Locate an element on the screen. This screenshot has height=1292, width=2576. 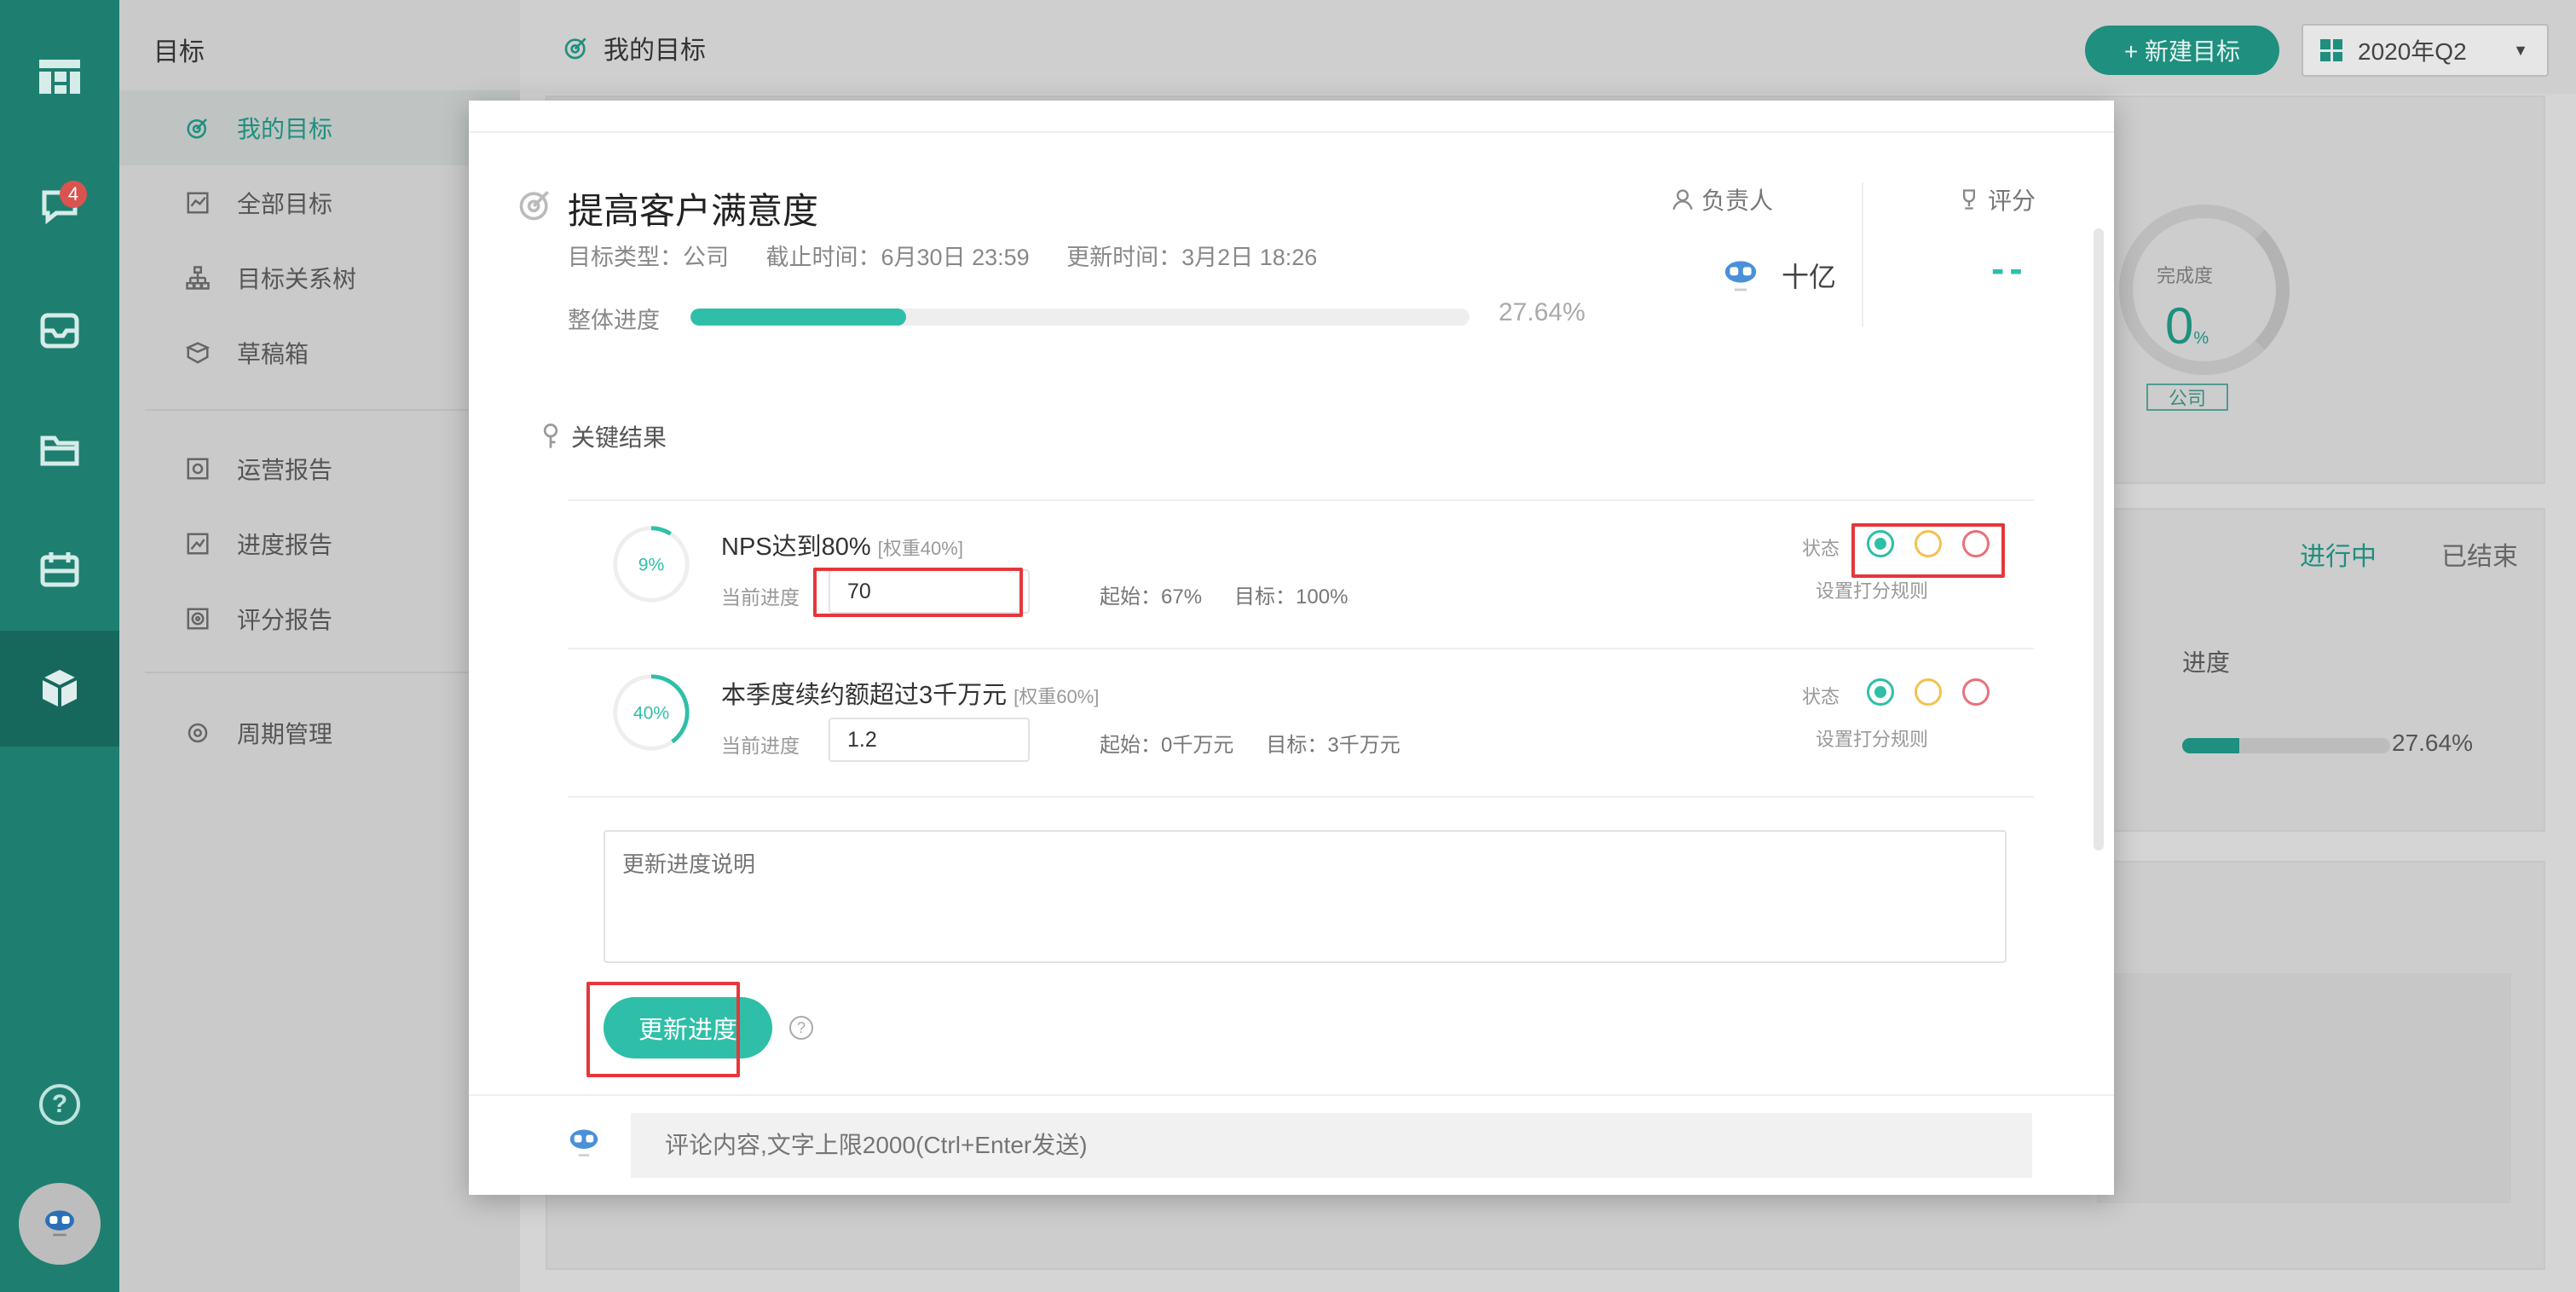
kr-progress-circle: 9% is located at coordinates (651, 565).